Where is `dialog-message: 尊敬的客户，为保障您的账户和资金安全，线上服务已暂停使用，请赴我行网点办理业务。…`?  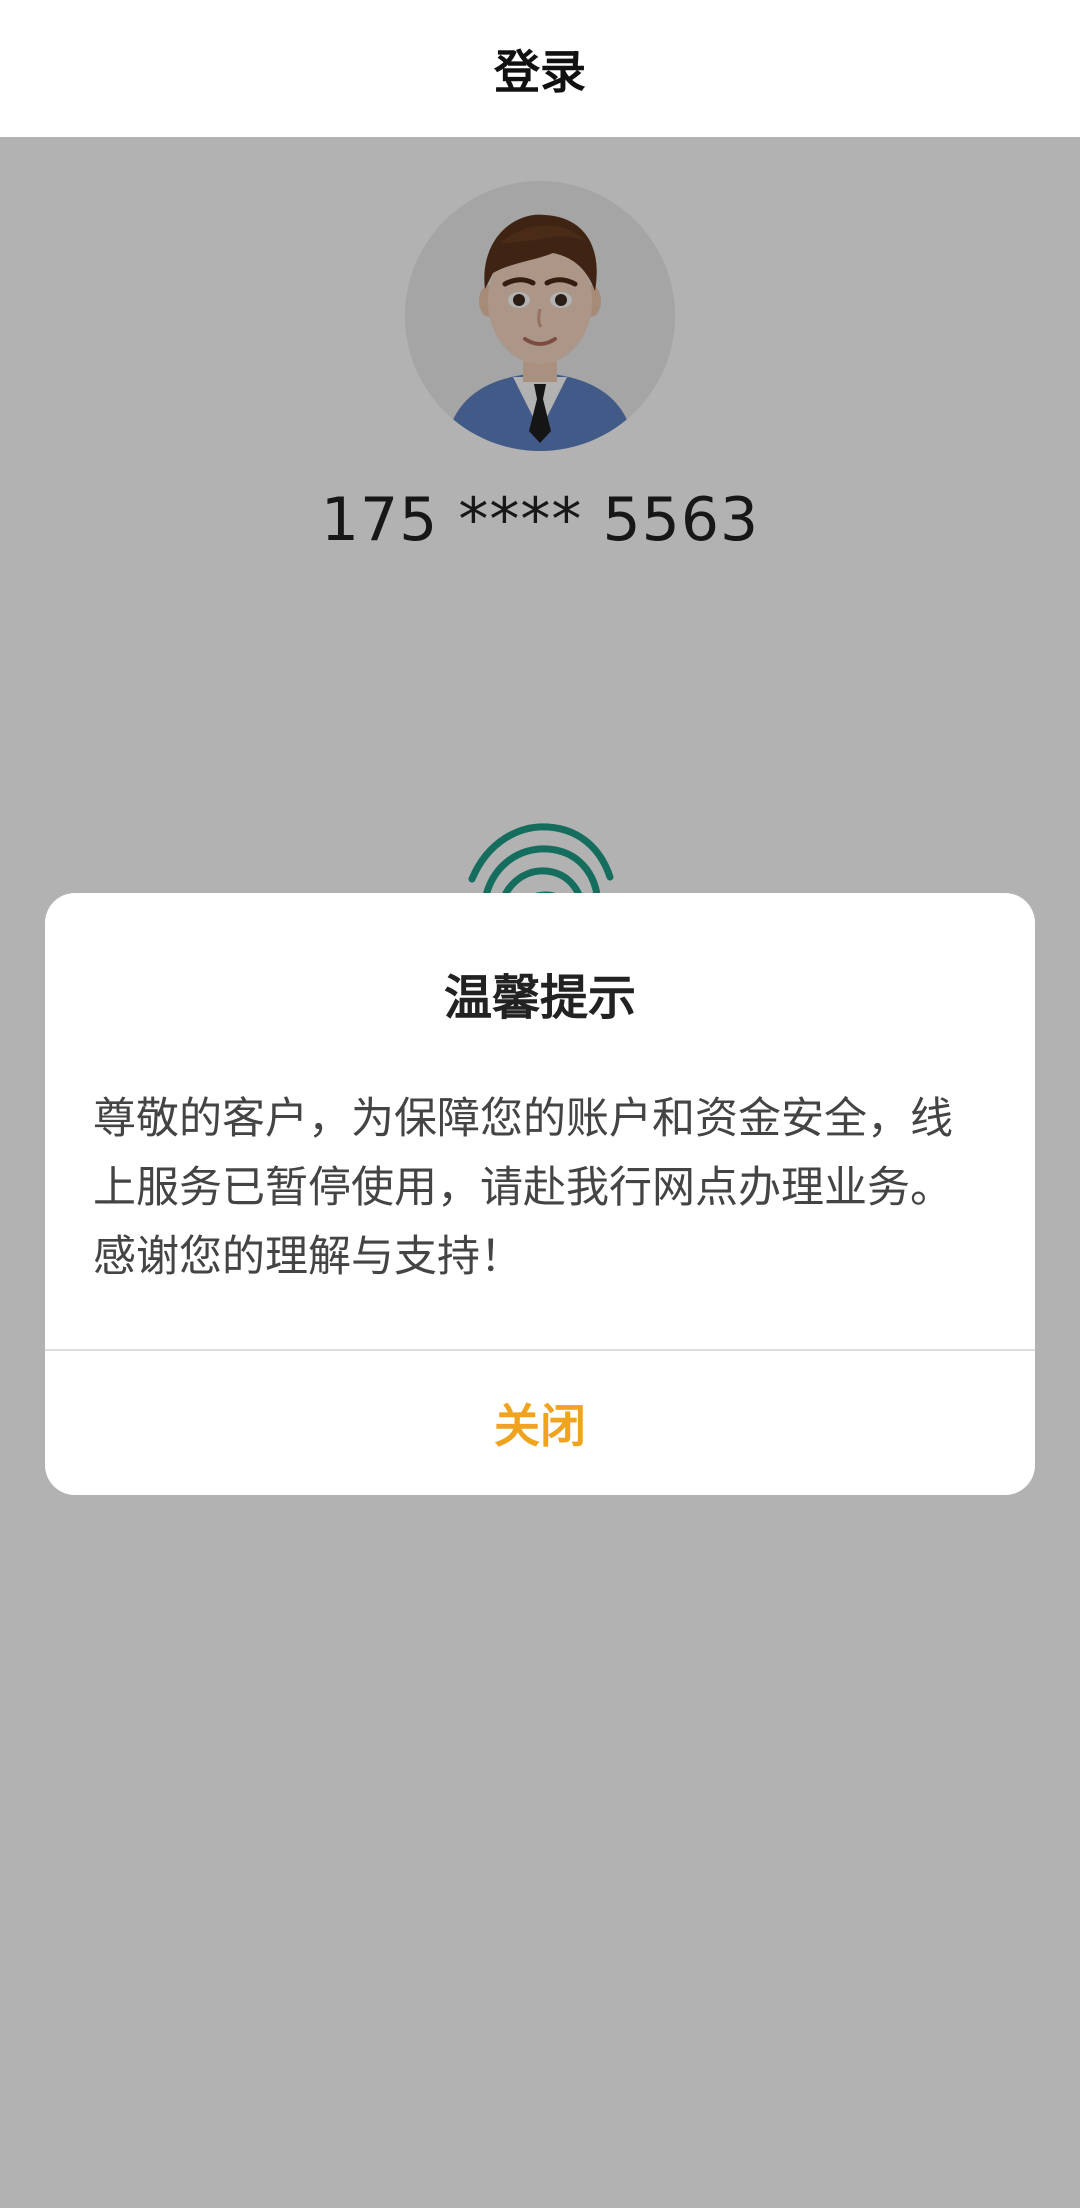
dialog-message: 尊敬的客户，为保障您的账户和资金安全，线上服务已暂停使用，请赴我行网点办理业务。… is located at coordinates (523, 1188).